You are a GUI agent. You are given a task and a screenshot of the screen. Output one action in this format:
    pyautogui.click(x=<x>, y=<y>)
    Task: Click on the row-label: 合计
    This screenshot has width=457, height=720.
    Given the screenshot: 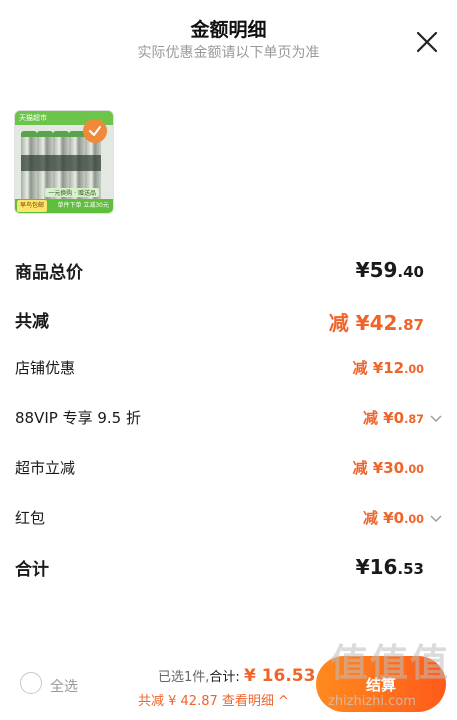 What is the action you would take?
    pyautogui.click(x=32, y=570)
    